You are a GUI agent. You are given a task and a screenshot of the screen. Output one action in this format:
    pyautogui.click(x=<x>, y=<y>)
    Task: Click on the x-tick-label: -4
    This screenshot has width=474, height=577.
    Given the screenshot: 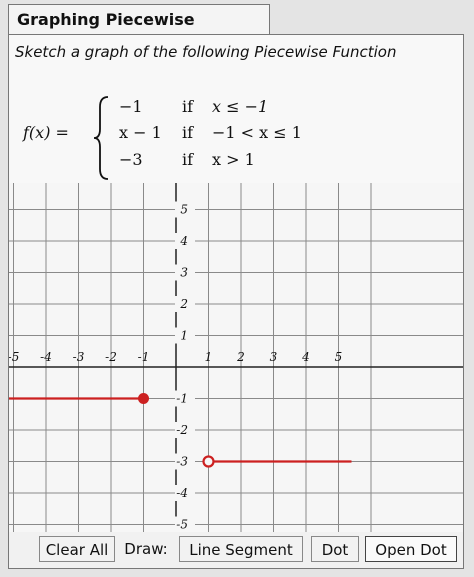 What is the action you would take?
    pyautogui.click(x=46, y=357)
    